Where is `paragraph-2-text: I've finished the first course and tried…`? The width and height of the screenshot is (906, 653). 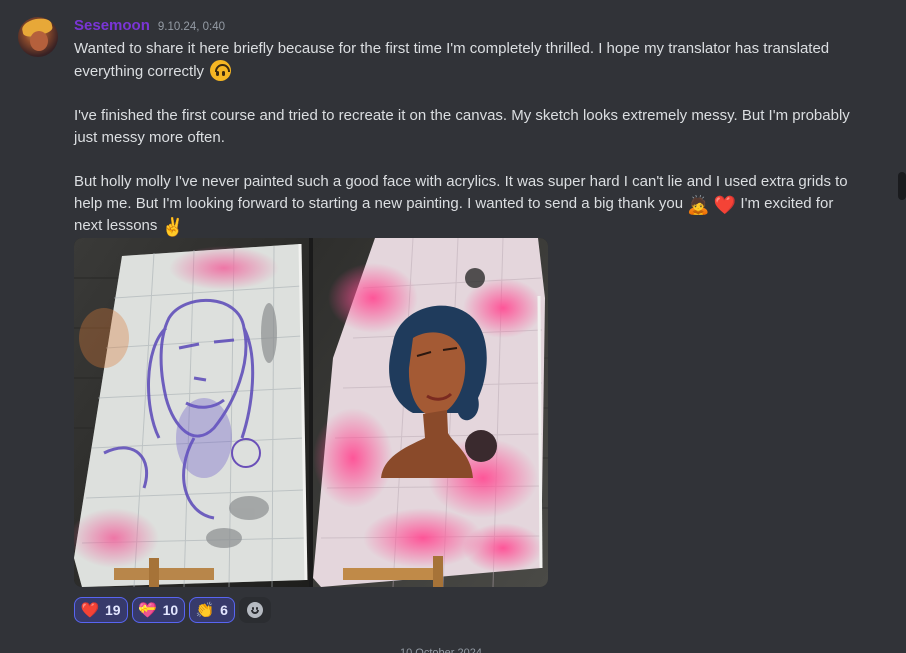 paragraph-2-text: I've finished the first course and tried… is located at coordinates (462, 126).